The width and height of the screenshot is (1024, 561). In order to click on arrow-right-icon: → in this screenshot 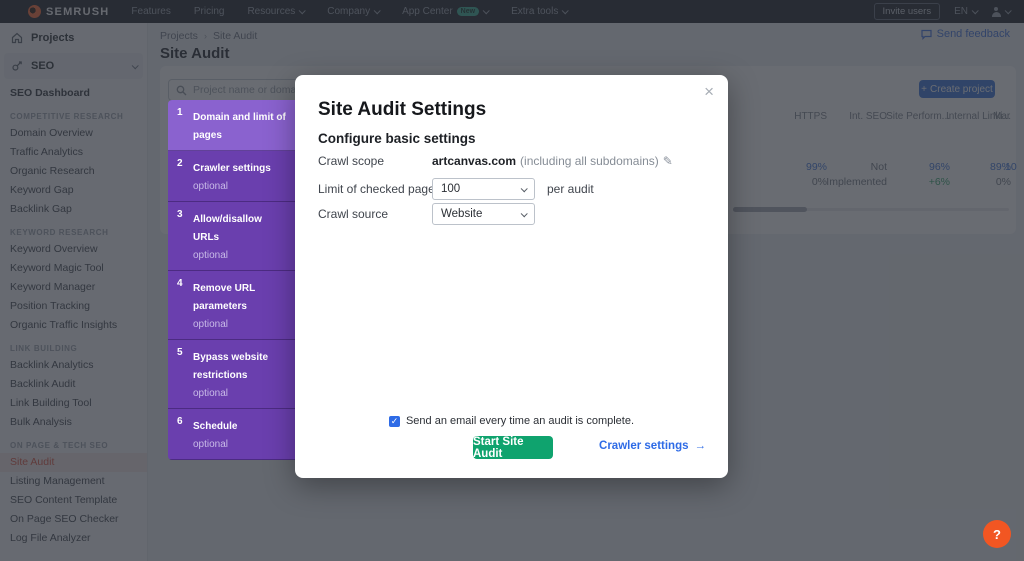, I will do `click(700, 446)`.